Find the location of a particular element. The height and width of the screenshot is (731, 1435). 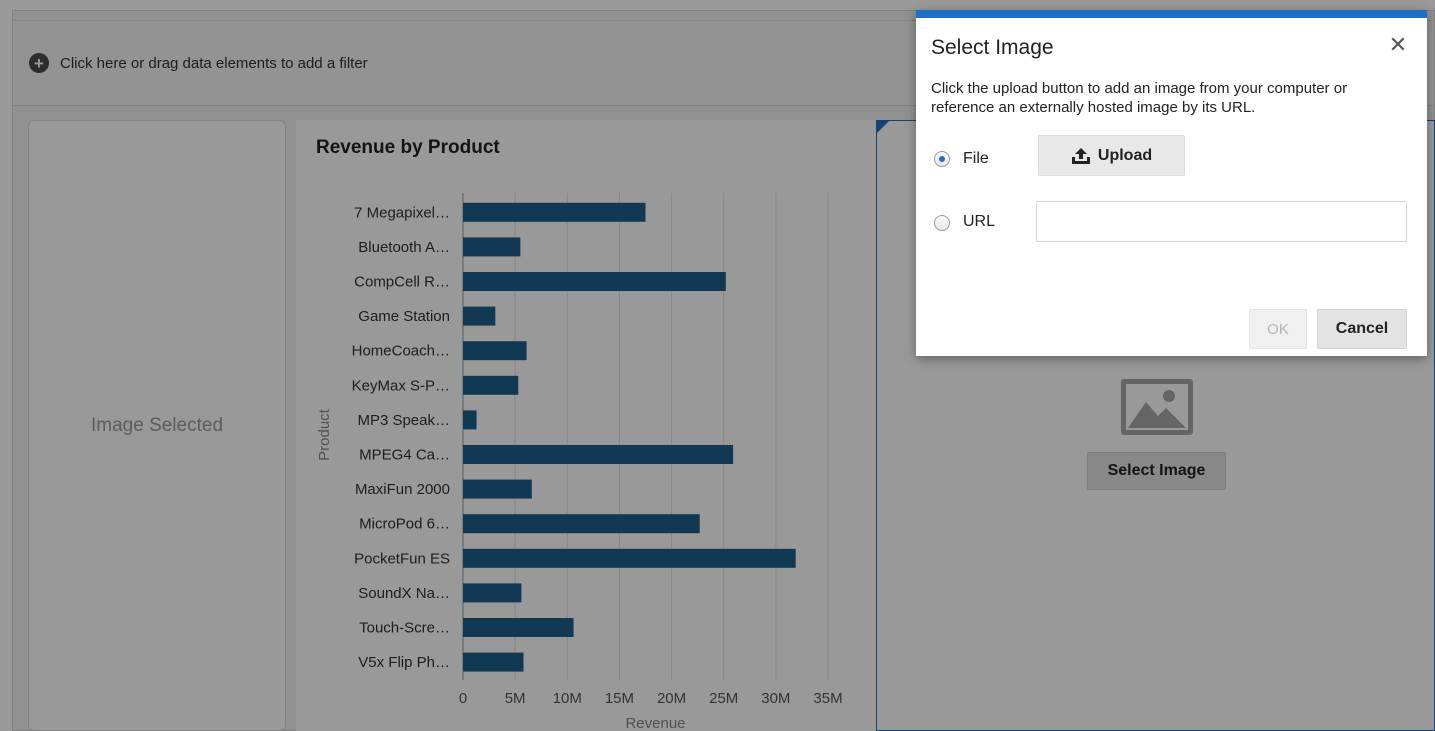

file-radio is located at coordinates (942, 159).